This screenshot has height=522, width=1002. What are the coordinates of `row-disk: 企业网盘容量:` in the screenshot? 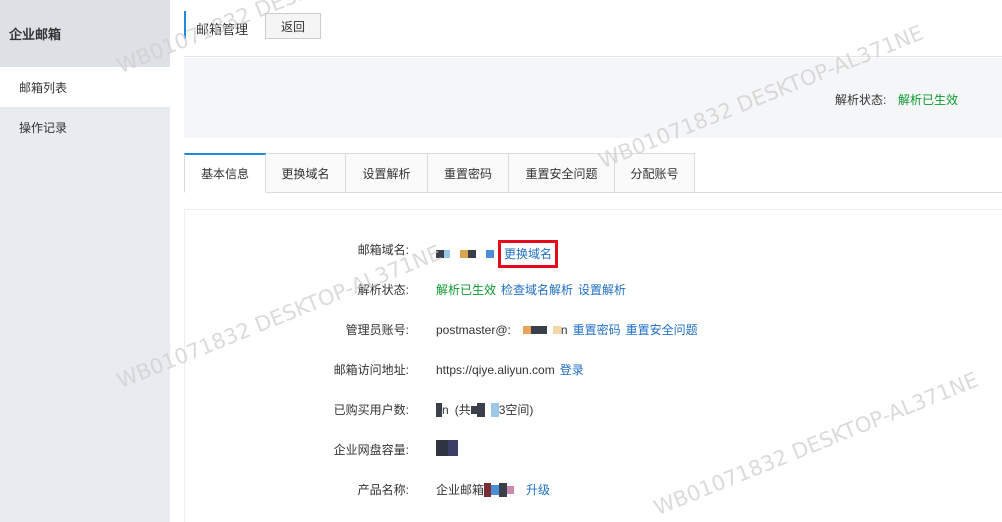 It's located at (593, 450).